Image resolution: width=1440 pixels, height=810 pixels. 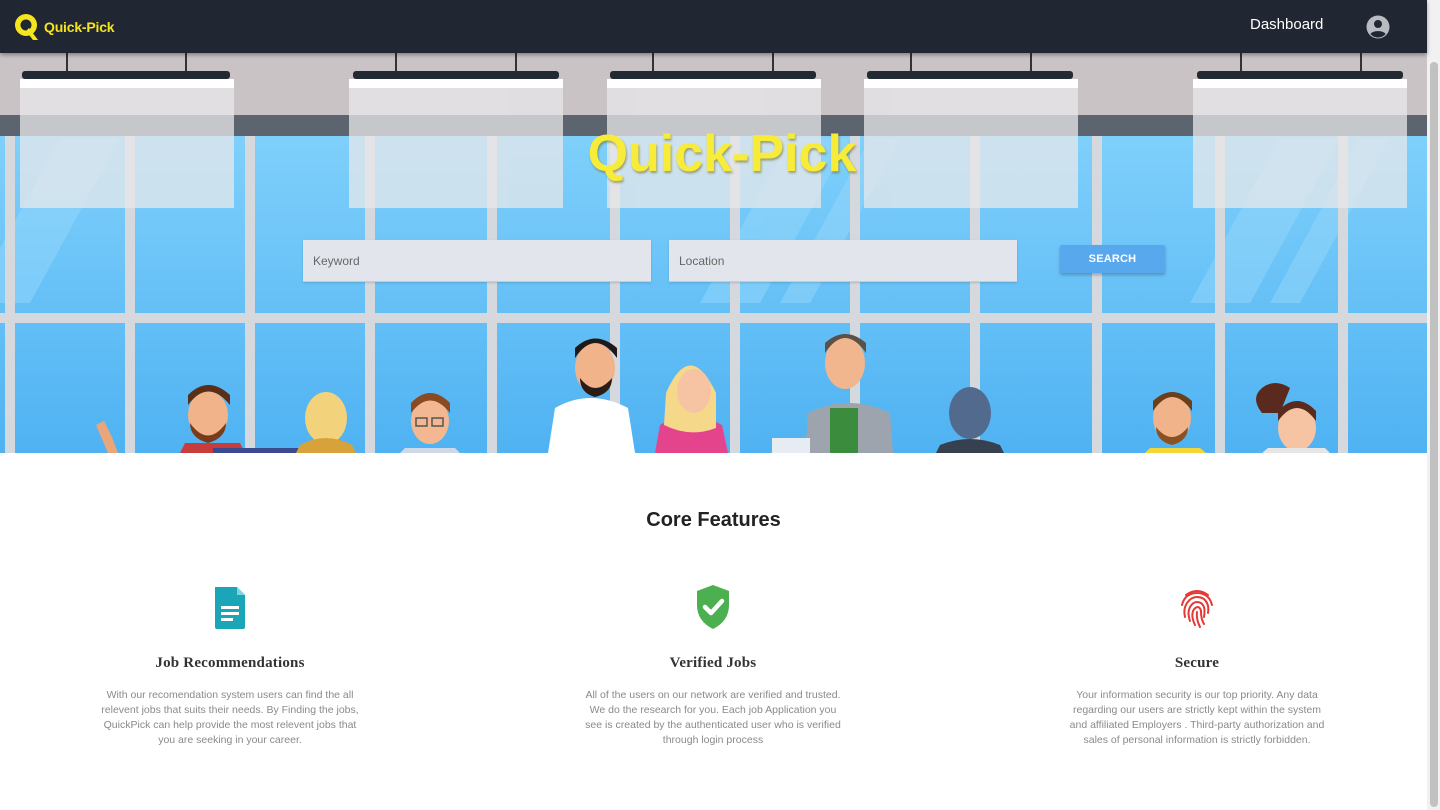 I want to click on quick-pick-logo-icon, so click(x=26, y=27).